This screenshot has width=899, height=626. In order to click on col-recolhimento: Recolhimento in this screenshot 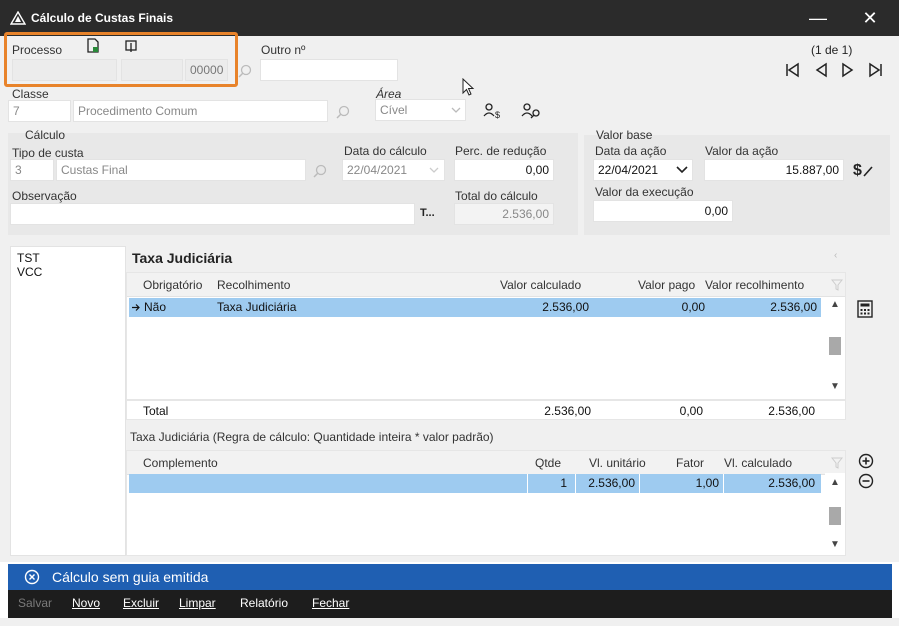, I will do `click(253, 285)`.